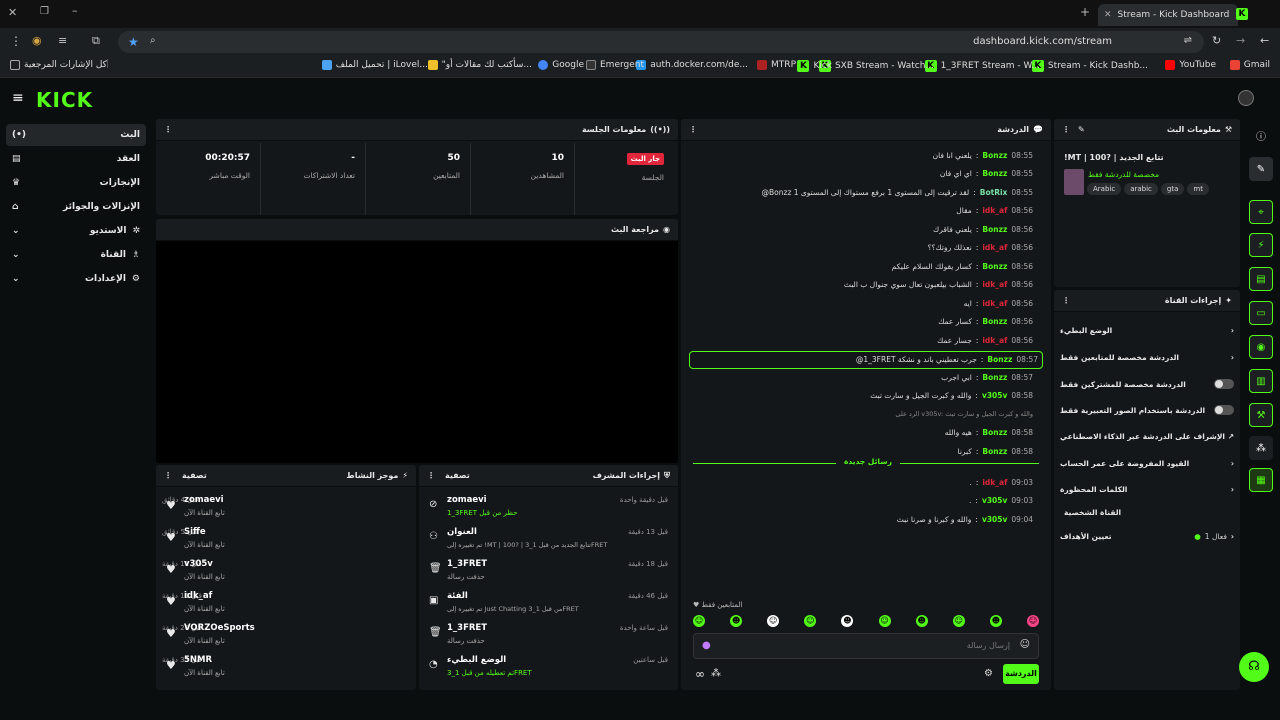 The height and width of the screenshot is (720, 1280). I want to click on action-account-age: القيود المفروضة على عمر الحساب ›, so click(1147, 463).